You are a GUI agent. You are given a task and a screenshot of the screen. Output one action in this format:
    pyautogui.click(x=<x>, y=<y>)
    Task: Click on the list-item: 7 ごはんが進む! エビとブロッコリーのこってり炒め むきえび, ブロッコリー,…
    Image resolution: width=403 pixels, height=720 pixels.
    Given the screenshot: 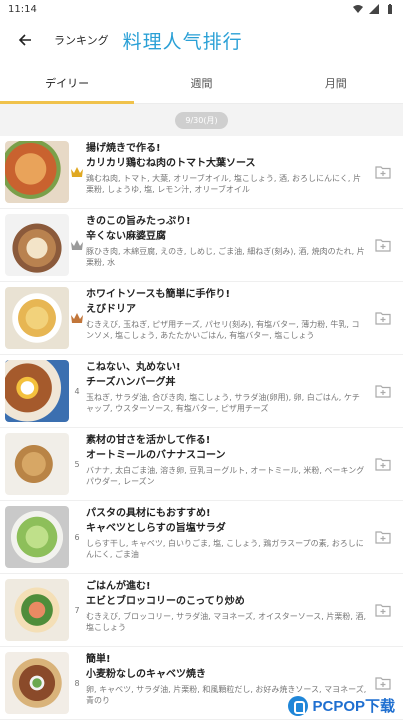 What is the action you would take?
    pyautogui.click(x=201, y=610)
    